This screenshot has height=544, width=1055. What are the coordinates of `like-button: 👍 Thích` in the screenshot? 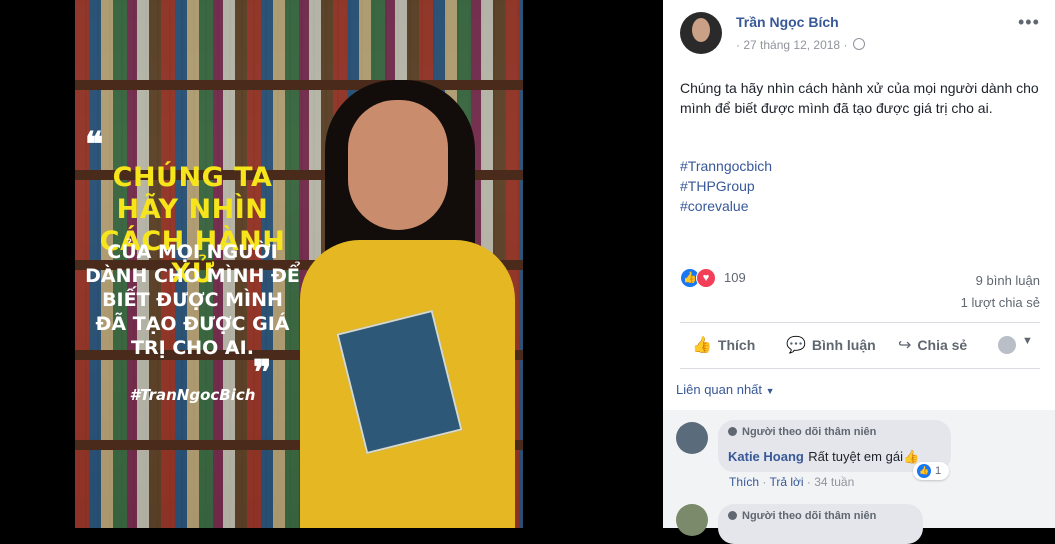 It's located at (723, 345).